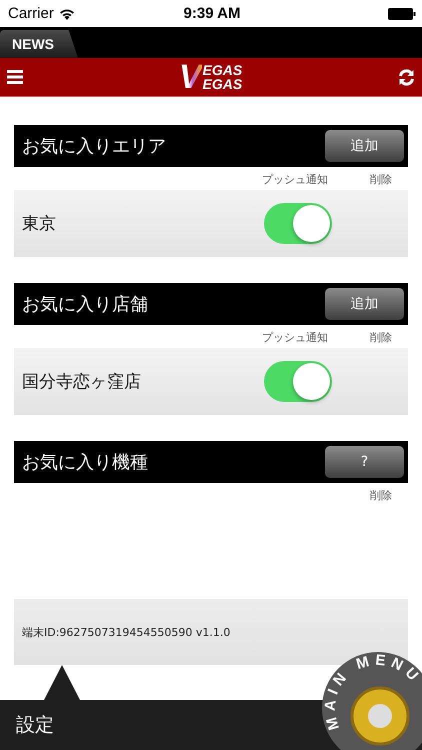 This screenshot has width=422, height=750. What do you see at coordinates (39, 224) in the screenshot?
I see `favorite-name: 東京` at bounding box center [39, 224].